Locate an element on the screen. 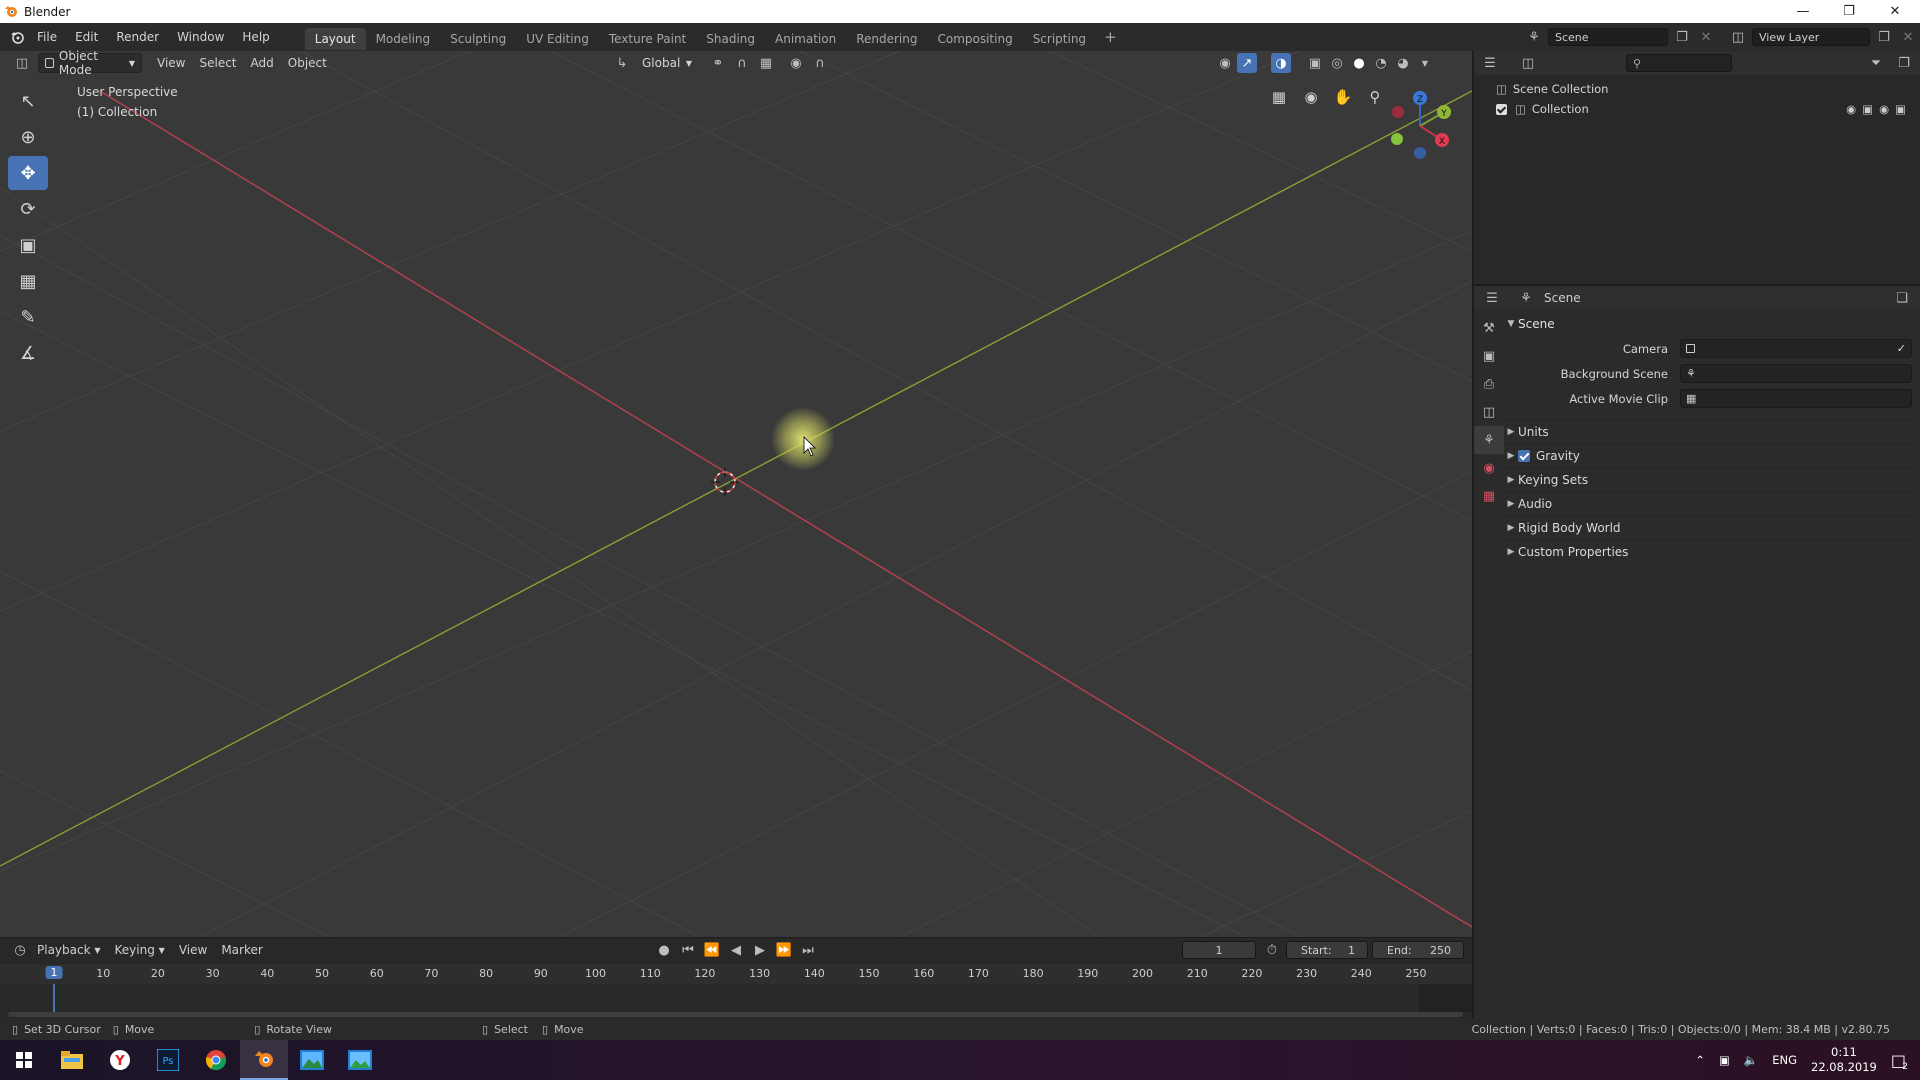 This screenshot has height=1080, width=1920. jump-start-icon: ⏮ is located at coordinates (688, 950).